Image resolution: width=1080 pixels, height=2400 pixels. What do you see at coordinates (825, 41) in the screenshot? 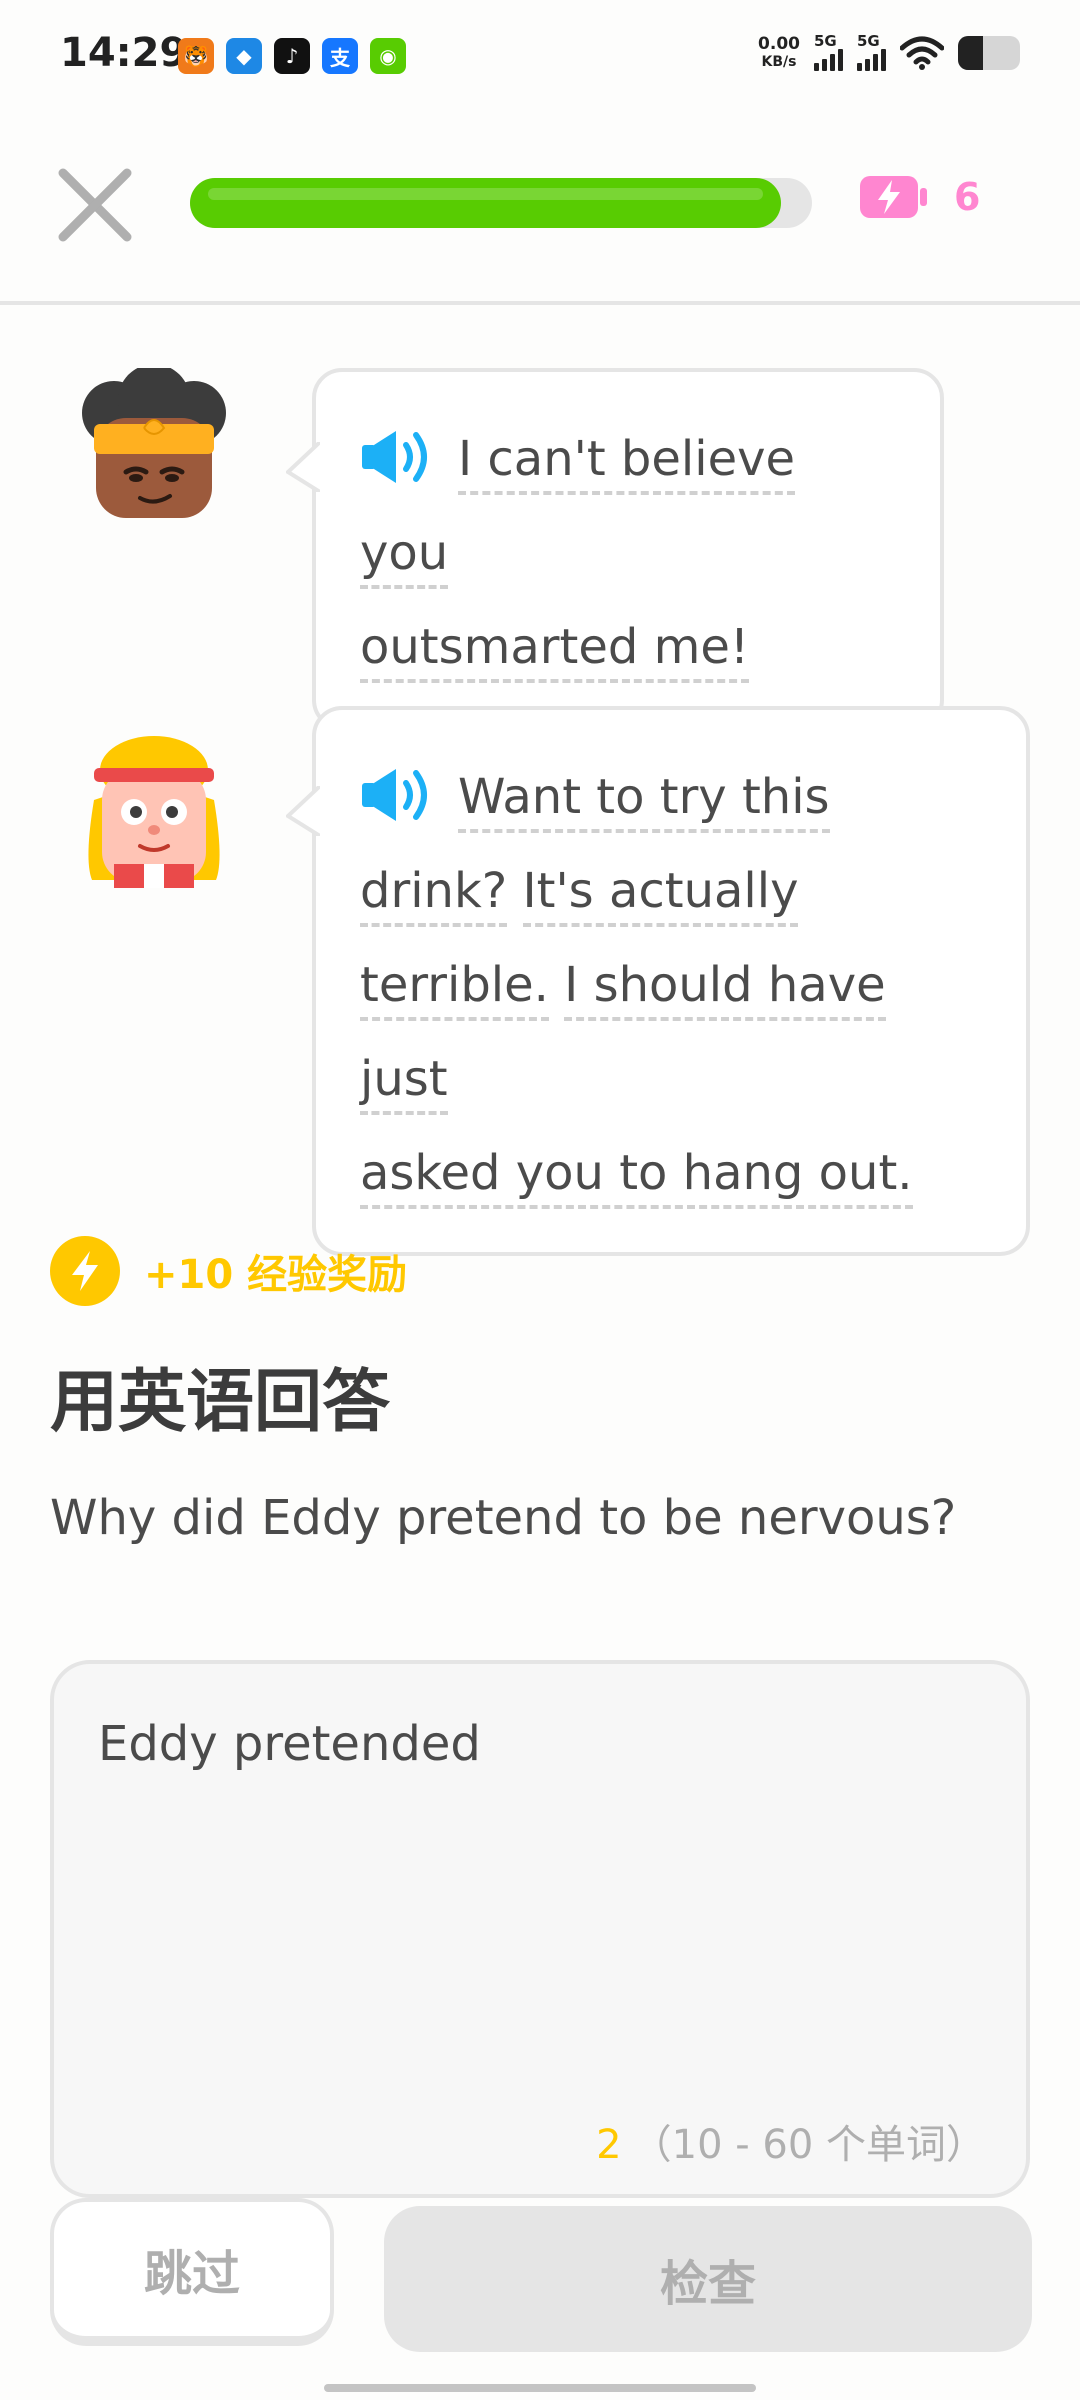
I see `sim1-label: 5G` at bounding box center [825, 41].